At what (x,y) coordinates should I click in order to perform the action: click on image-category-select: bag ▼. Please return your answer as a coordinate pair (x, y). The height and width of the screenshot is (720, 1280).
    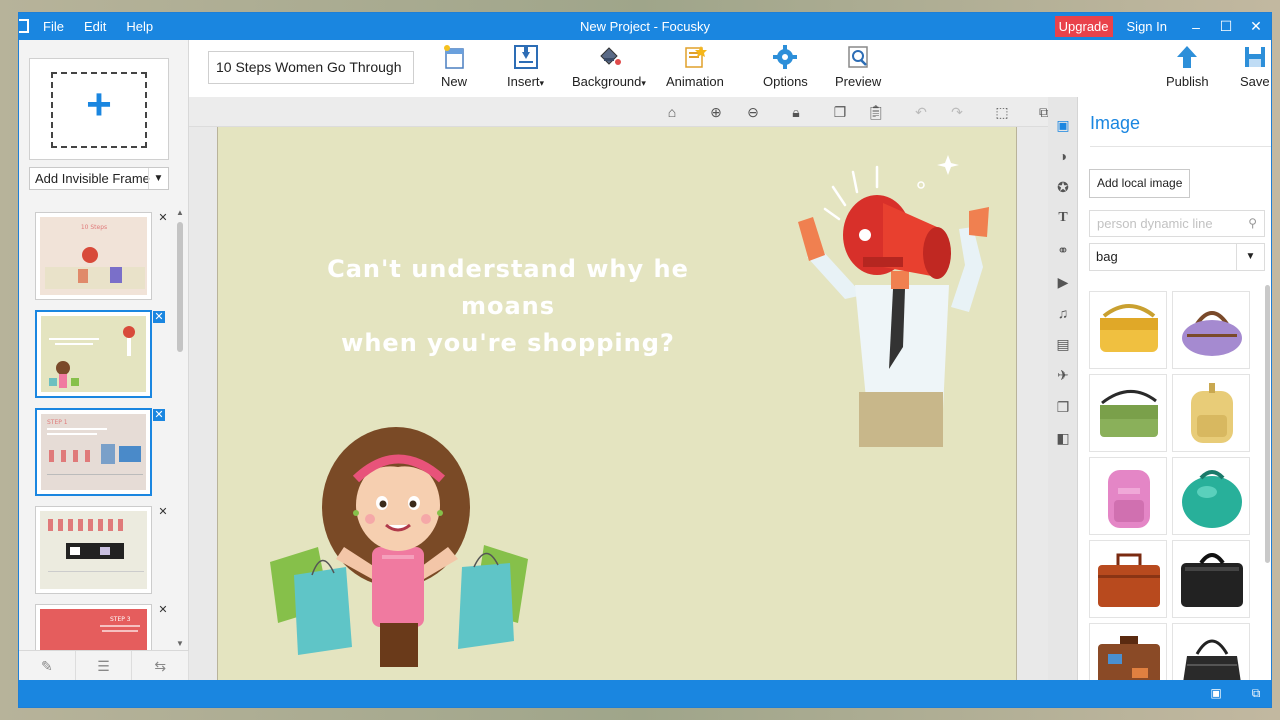
    Looking at the image, I should click on (1177, 257).